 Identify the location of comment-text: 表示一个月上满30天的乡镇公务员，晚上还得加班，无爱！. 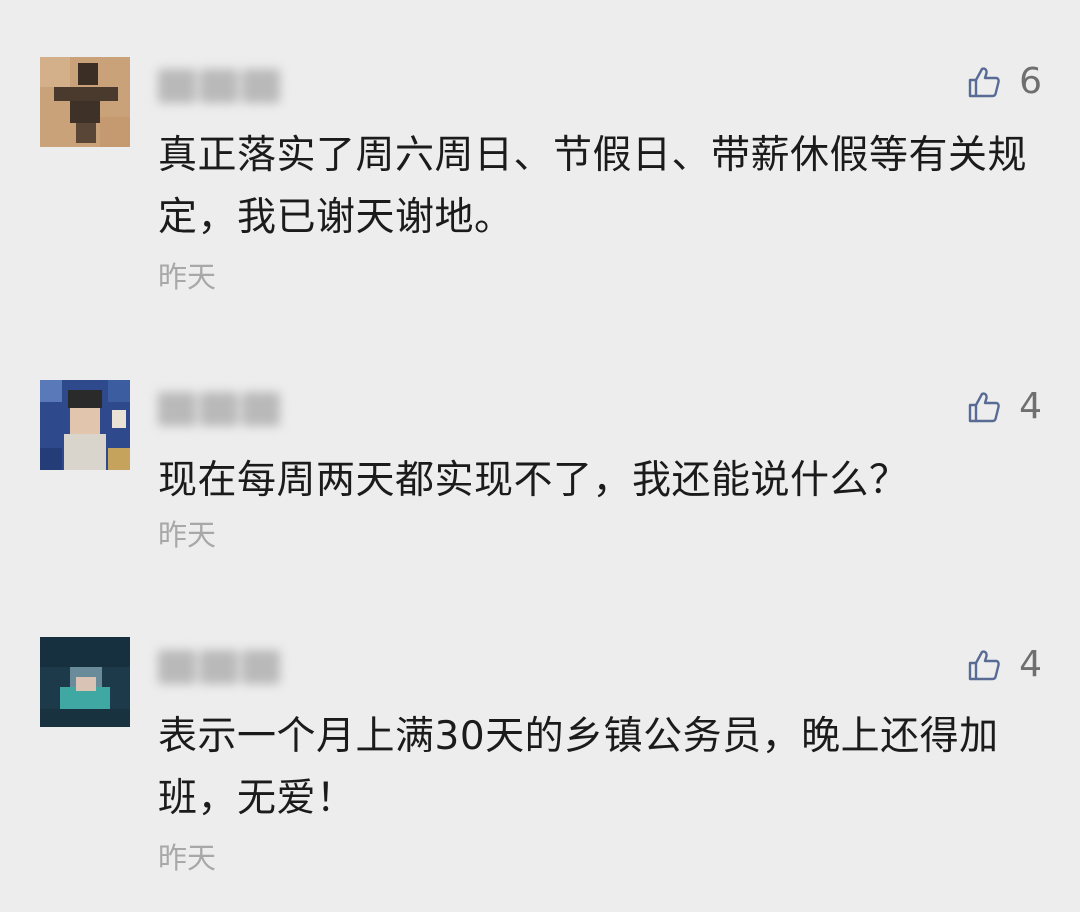
(578, 767).